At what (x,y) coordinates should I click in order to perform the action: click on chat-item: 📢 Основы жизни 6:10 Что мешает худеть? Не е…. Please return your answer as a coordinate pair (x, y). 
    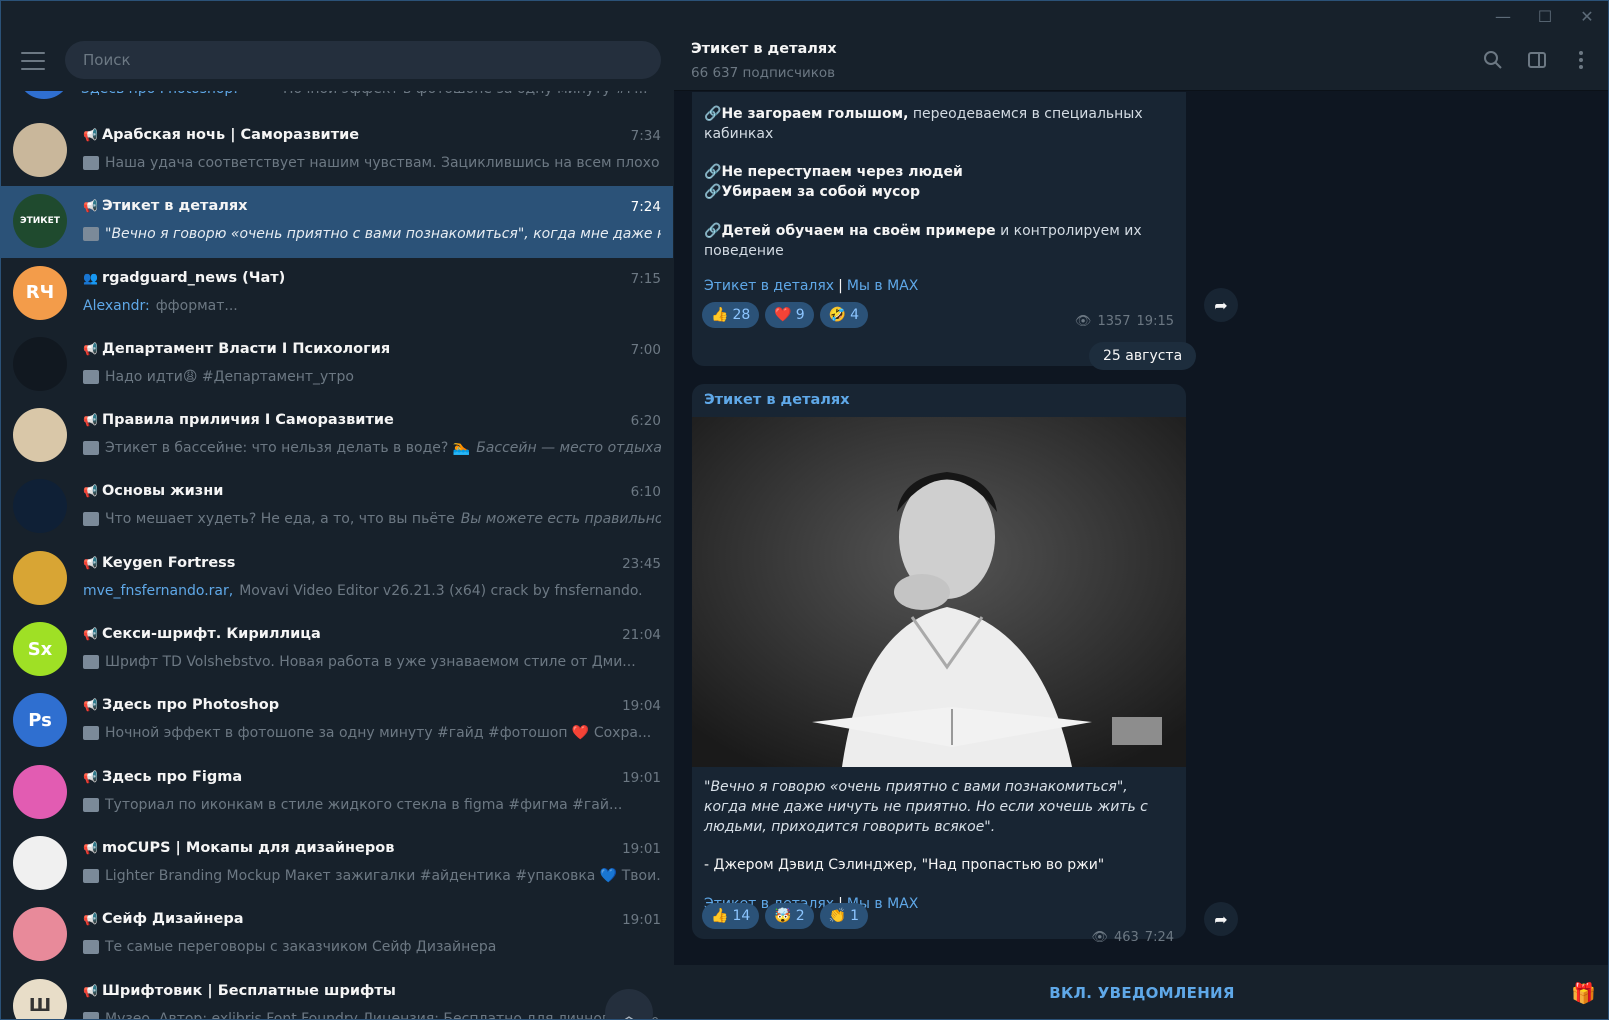
    Looking at the image, I should click on (337, 506).